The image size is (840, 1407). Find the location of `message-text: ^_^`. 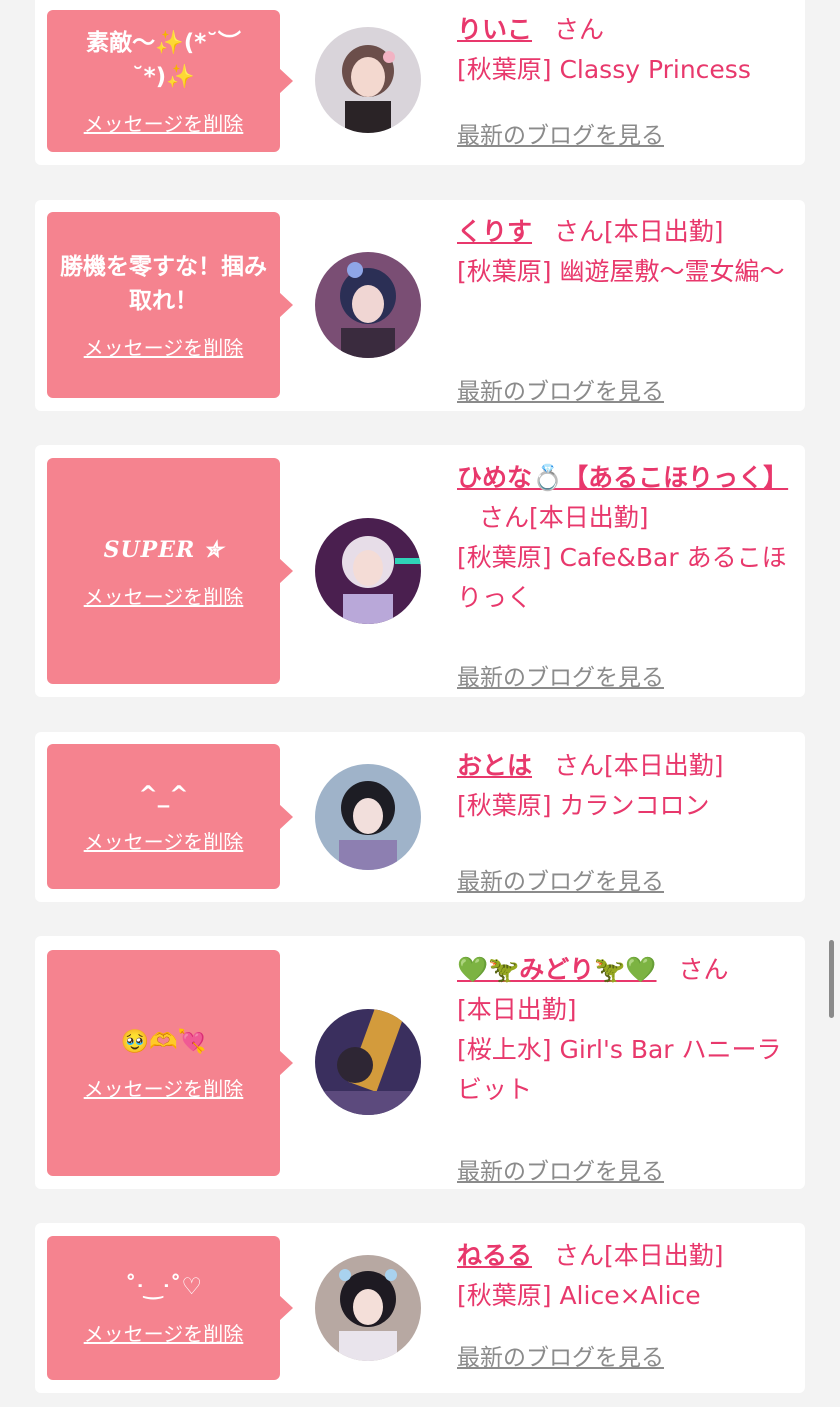

message-text: ^_^ is located at coordinates (163, 795).